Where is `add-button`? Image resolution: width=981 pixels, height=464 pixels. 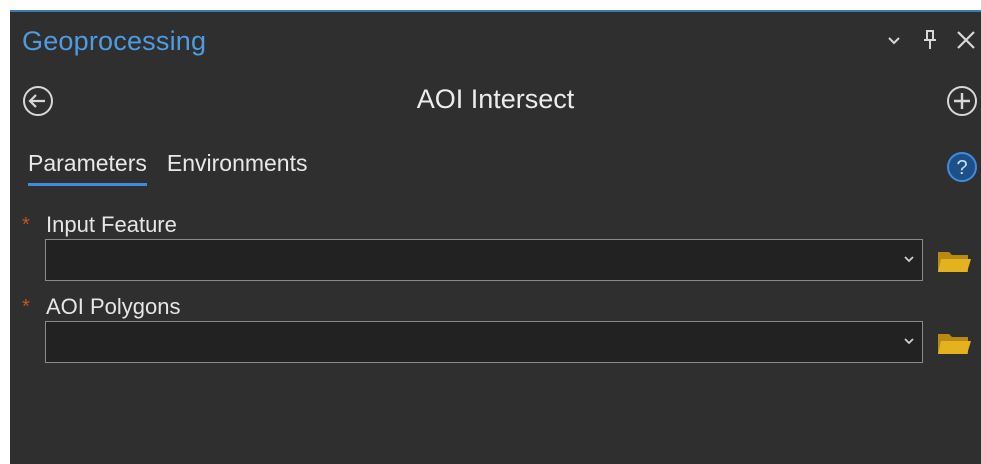
add-button is located at coordinates (962, 101).